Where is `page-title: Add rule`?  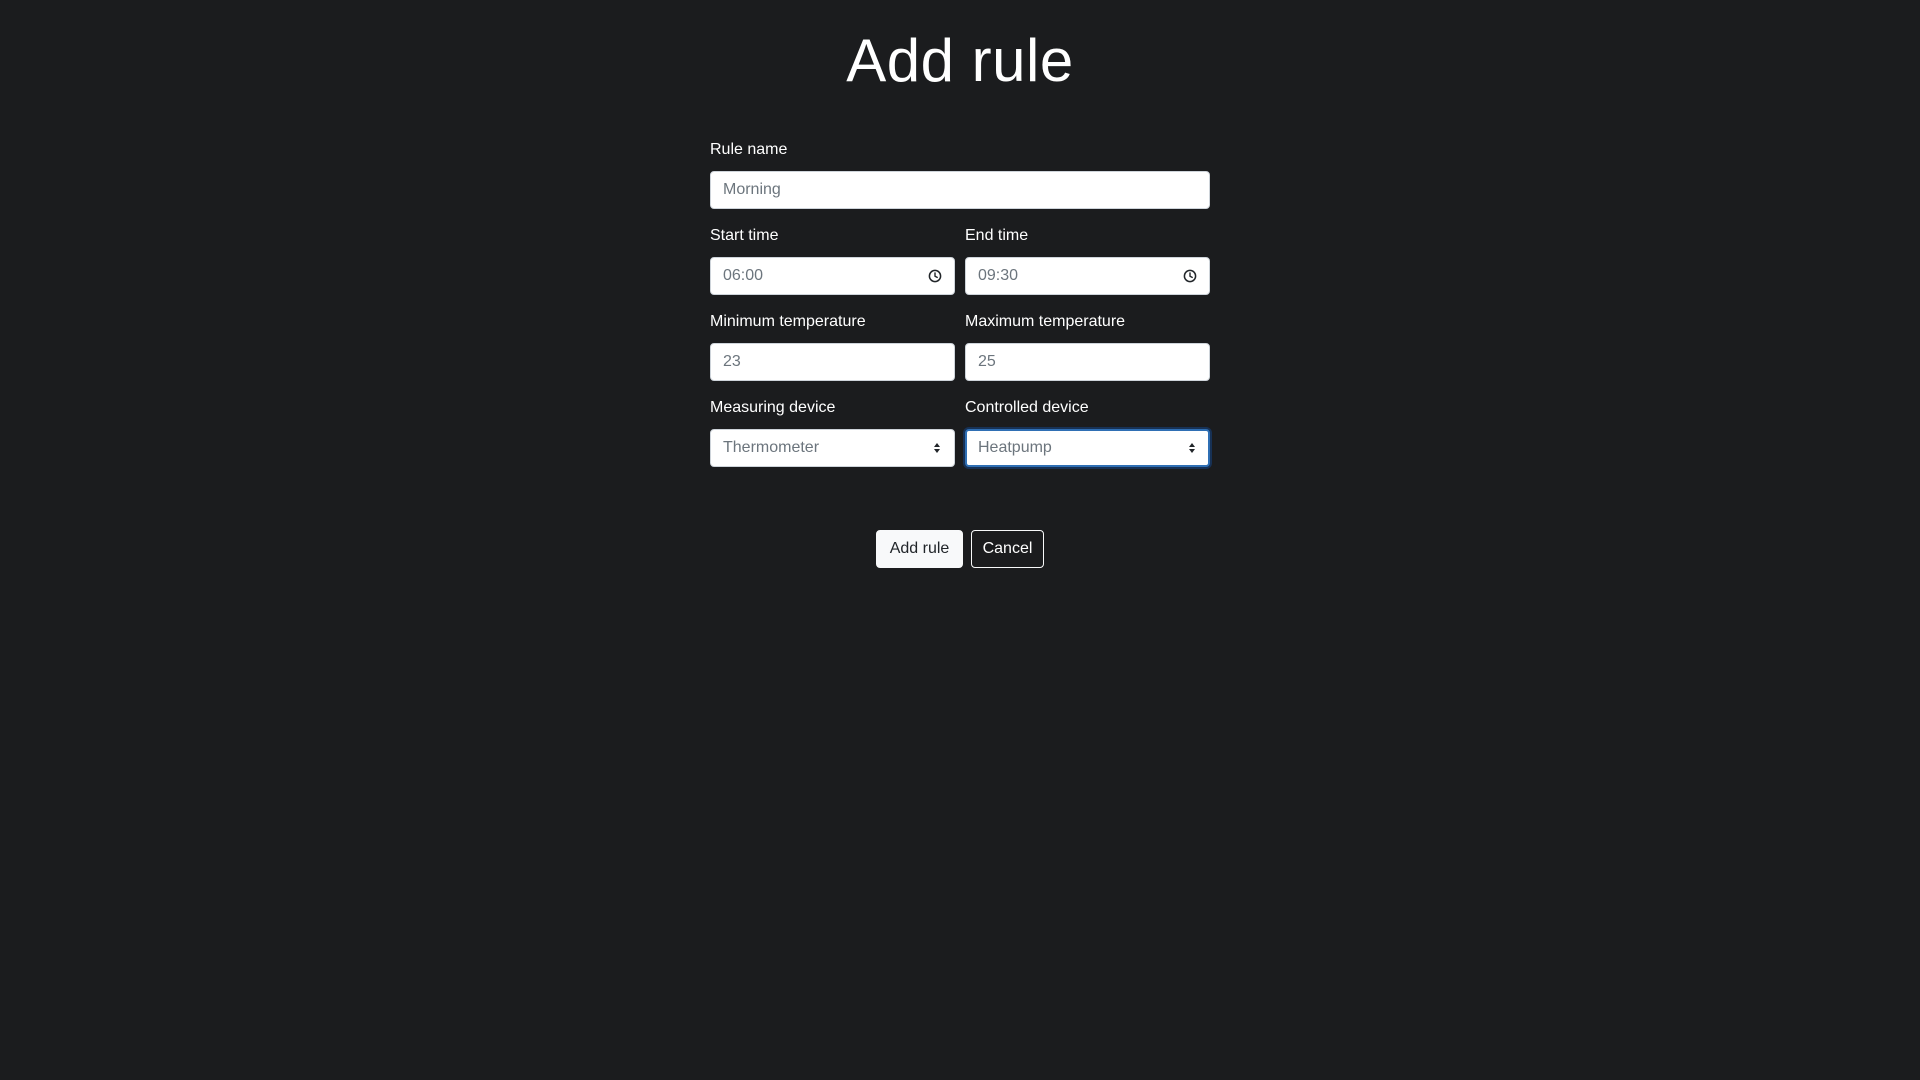
page-title: Add rule is located at coordinates (960, 60).